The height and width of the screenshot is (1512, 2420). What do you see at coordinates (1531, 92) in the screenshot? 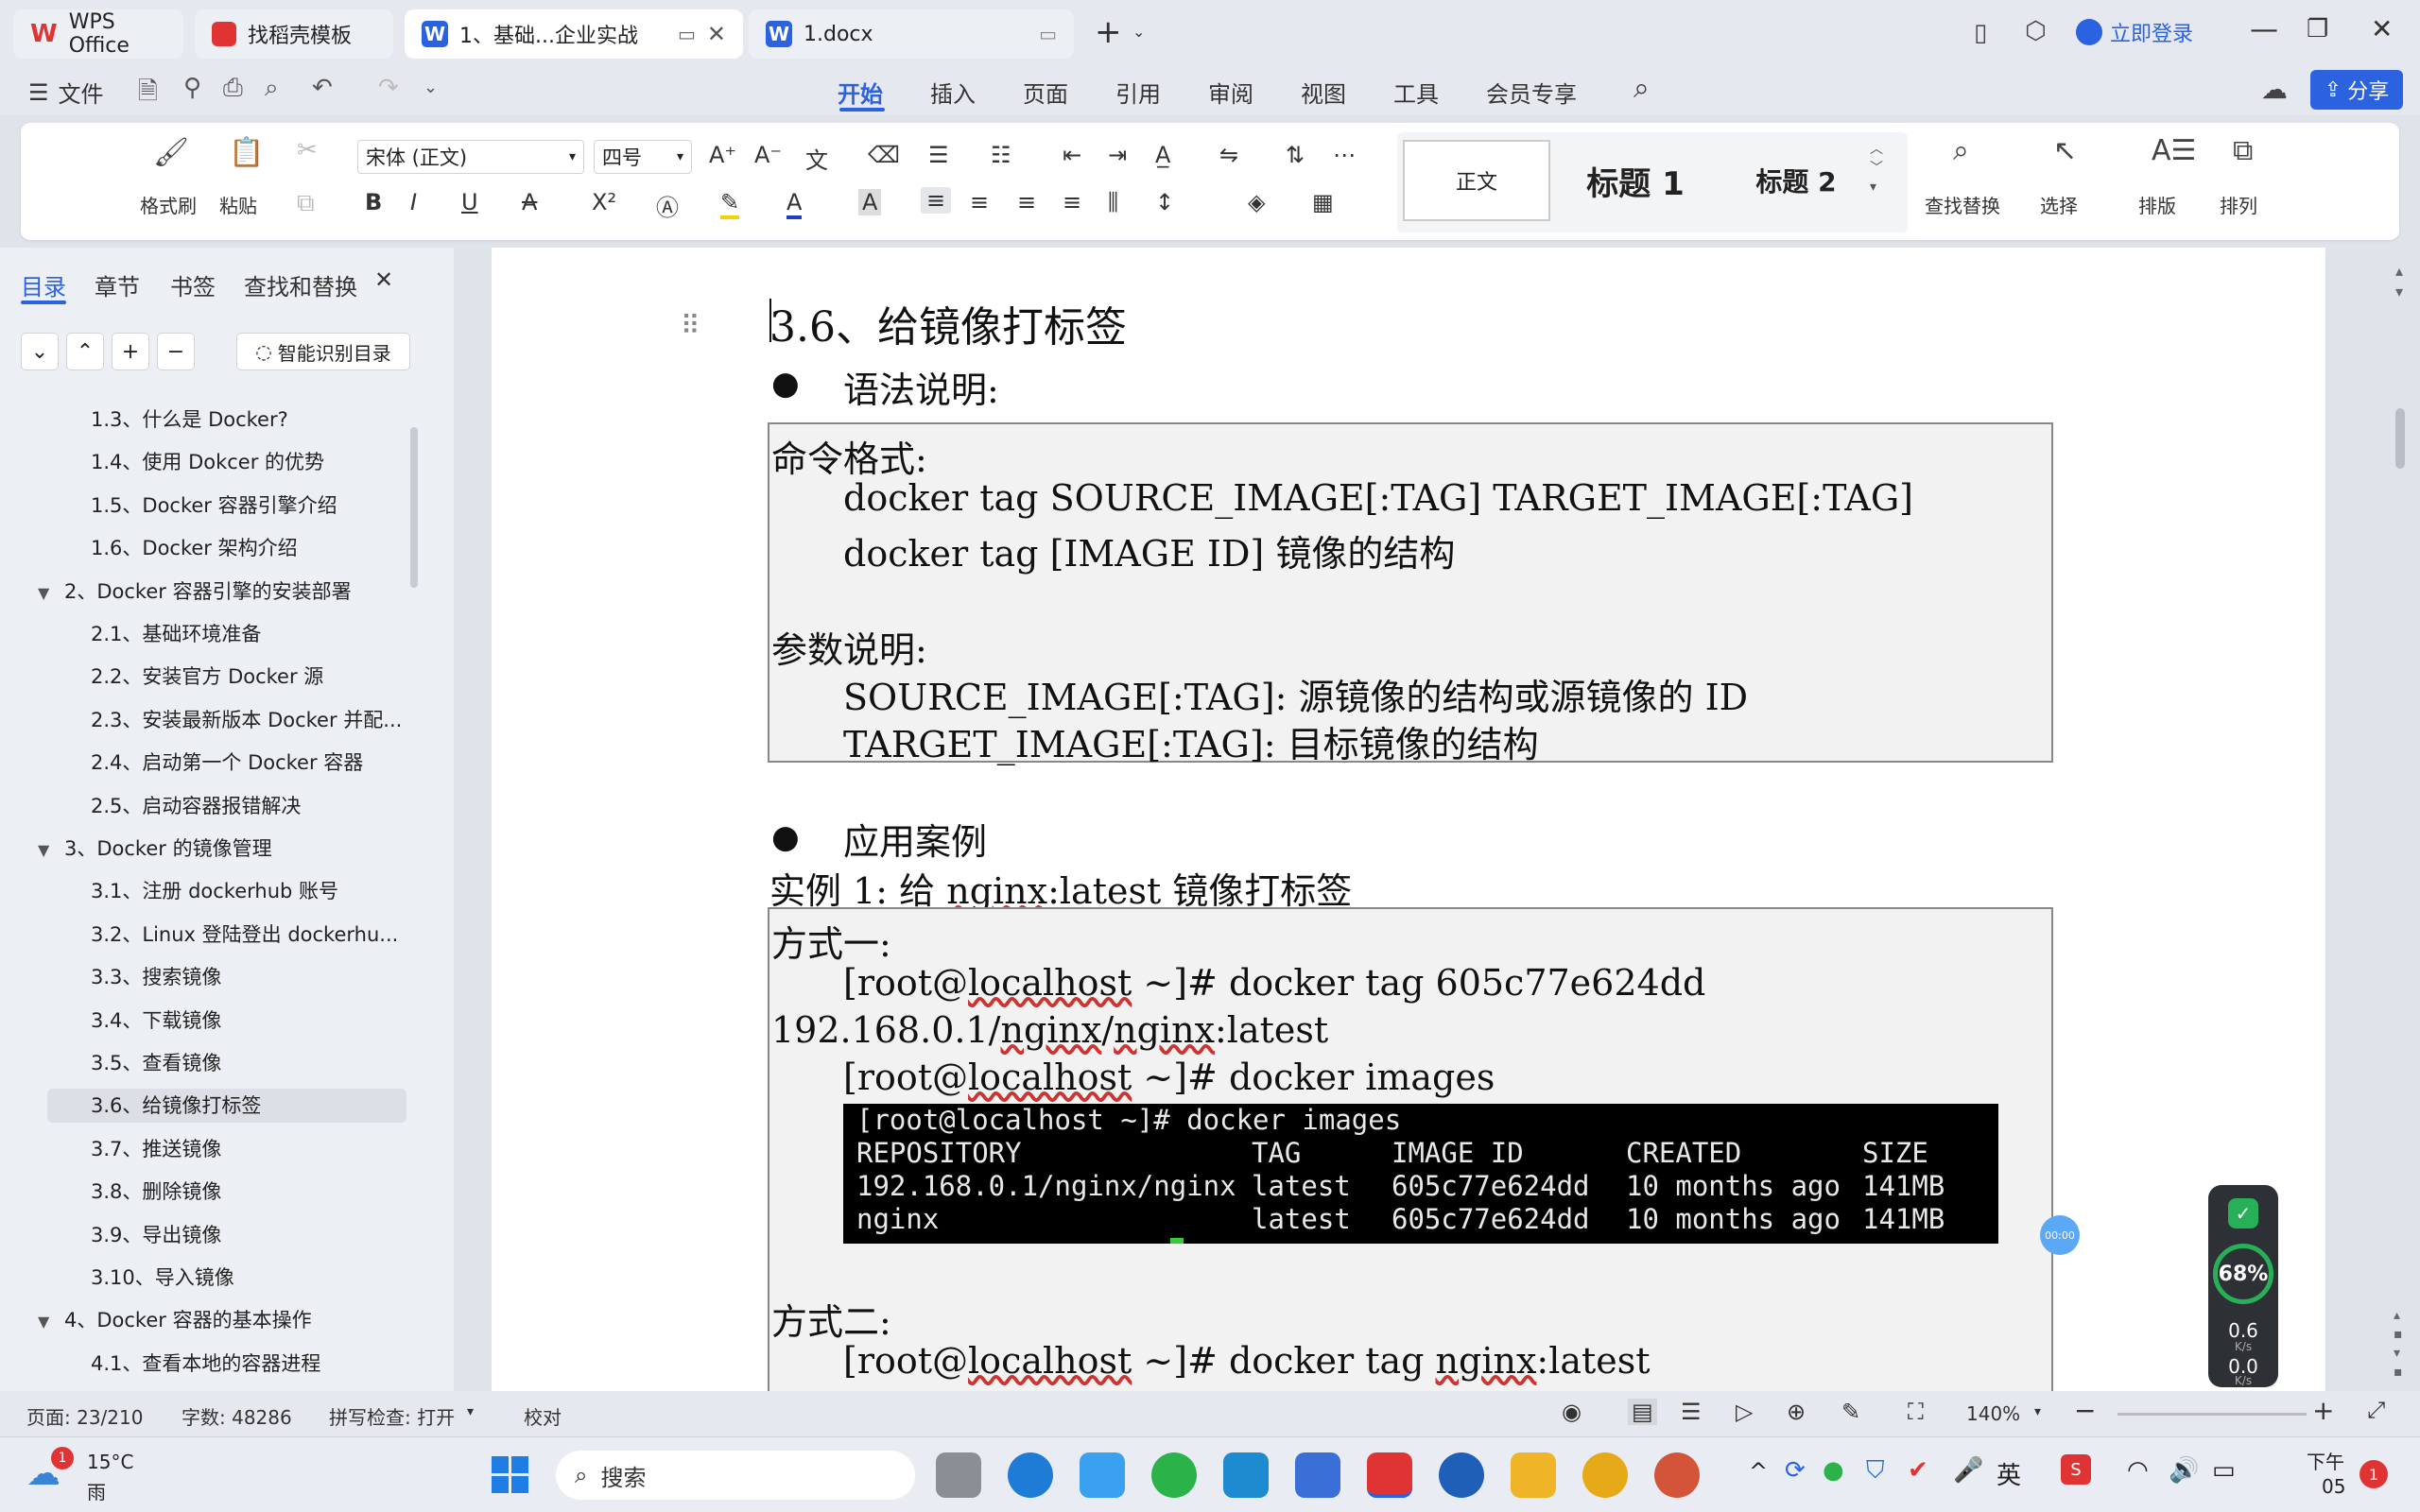
I see `menu-vip: 会员专享` at bounding box center [1531, 92].